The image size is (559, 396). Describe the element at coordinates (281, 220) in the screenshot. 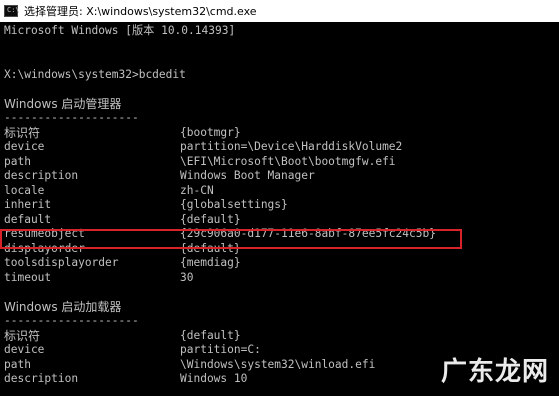

I see `entry-row: default {default}` at that location.